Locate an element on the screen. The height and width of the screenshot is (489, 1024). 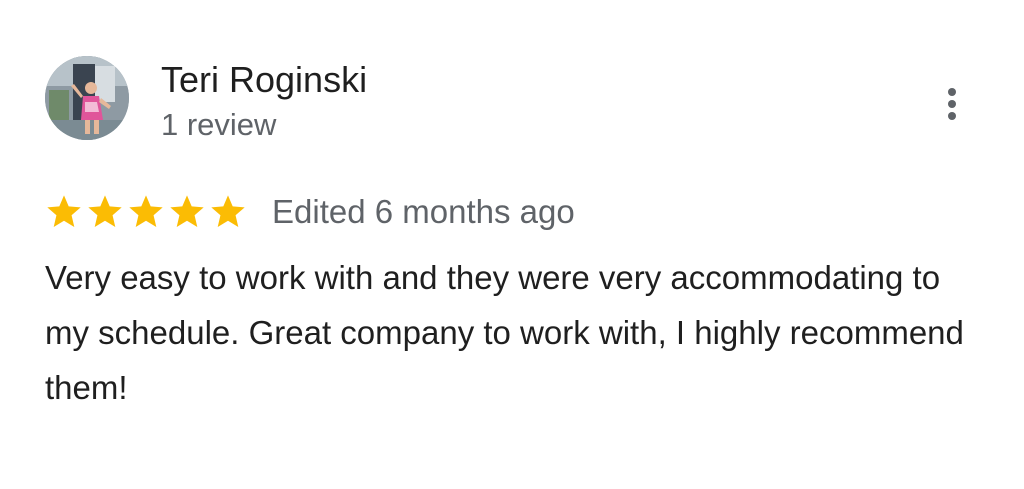
more-options-button is located at coordinates (952, 104).